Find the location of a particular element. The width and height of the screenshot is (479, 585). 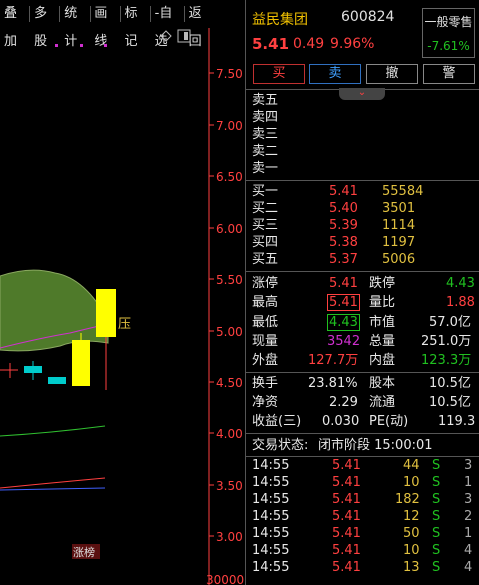

equity-value: 10.5亿 is located at coordinates (450, 383).